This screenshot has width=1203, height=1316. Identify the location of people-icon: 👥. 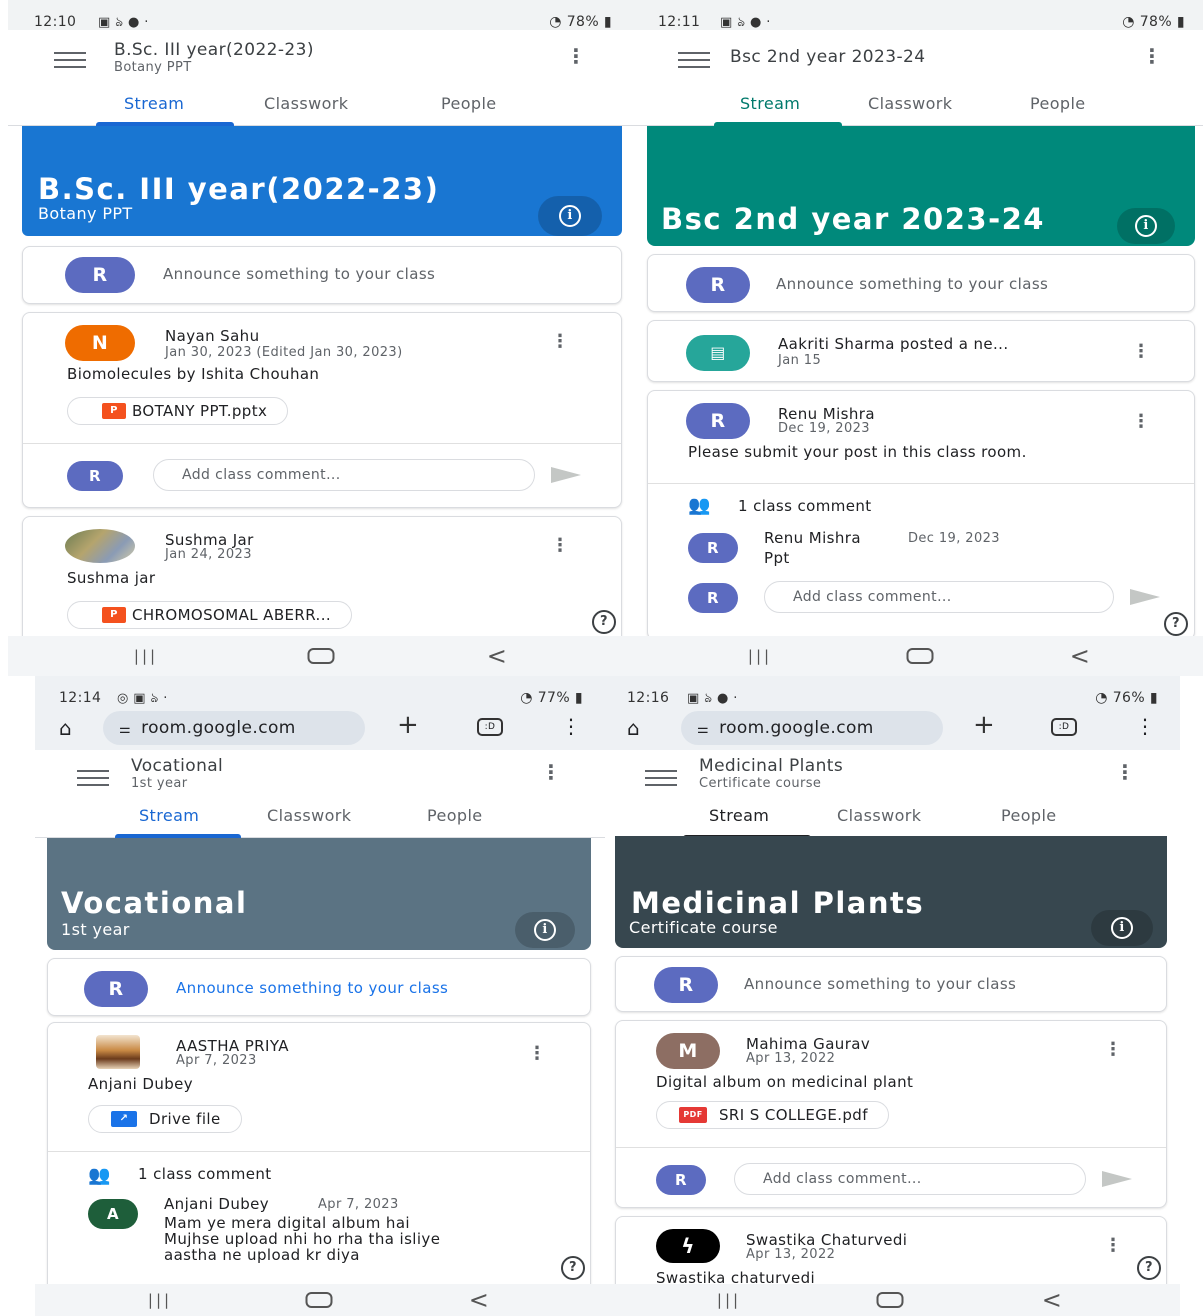
(699, 505).